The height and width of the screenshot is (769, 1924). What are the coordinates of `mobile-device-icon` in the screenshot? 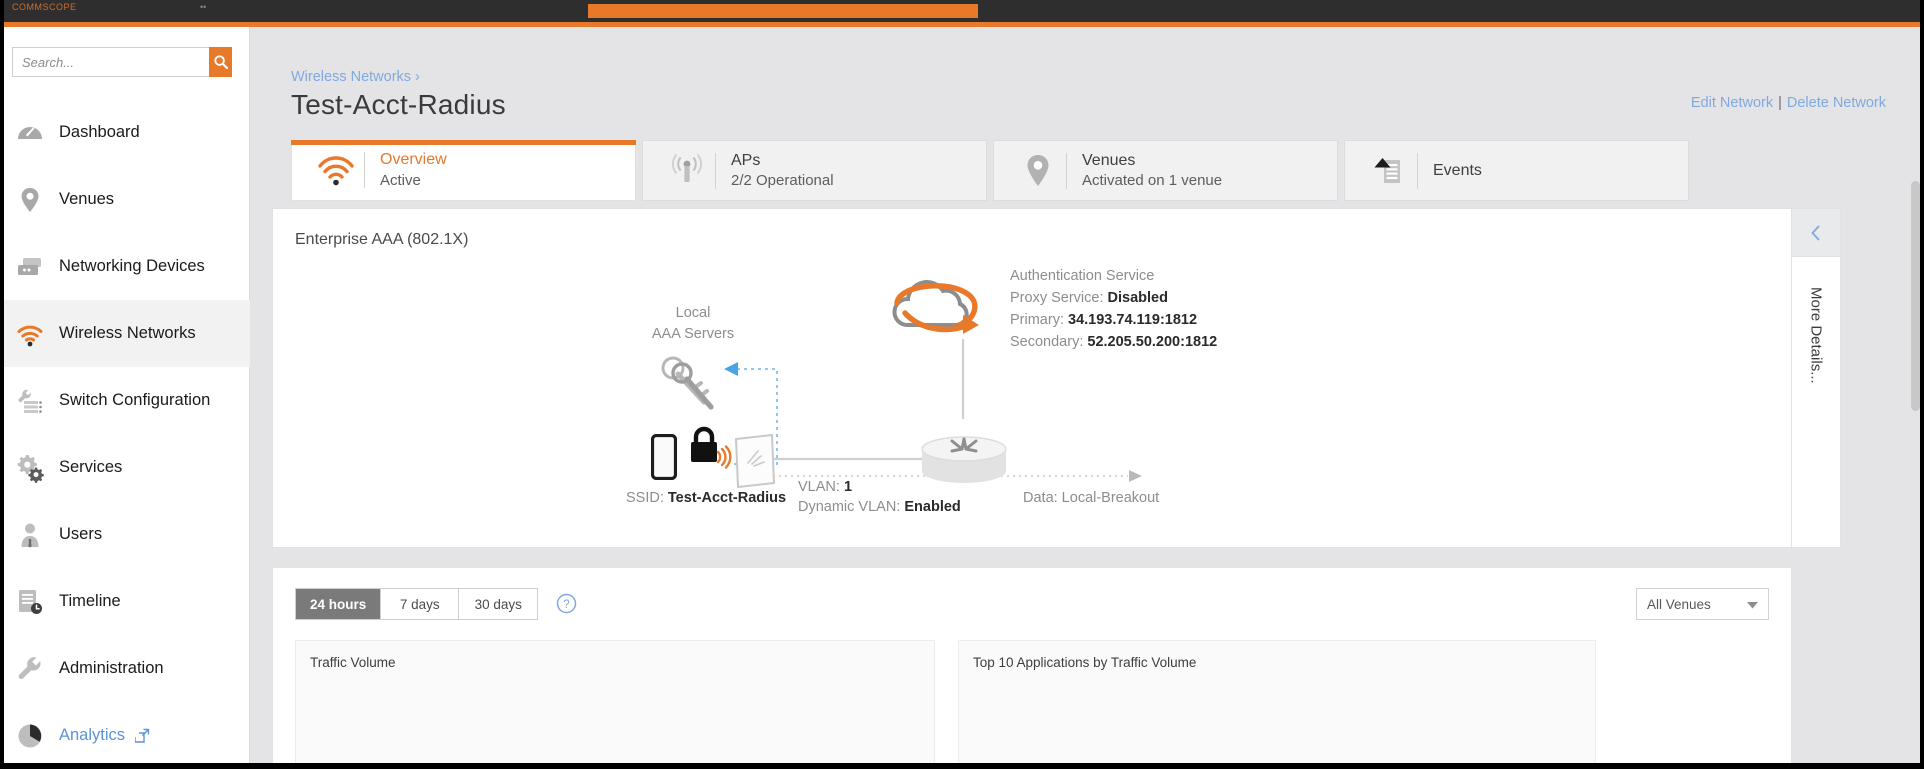 It's located at (664, 459).